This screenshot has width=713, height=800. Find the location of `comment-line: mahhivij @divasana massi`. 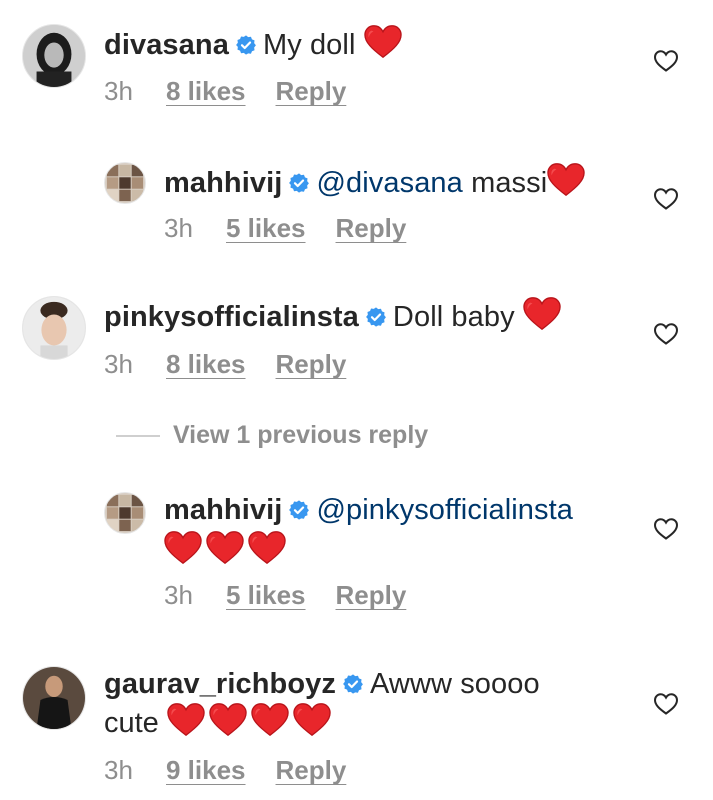

comment-line: mahhivij @divasana massi is located at coordinates (376, 181).